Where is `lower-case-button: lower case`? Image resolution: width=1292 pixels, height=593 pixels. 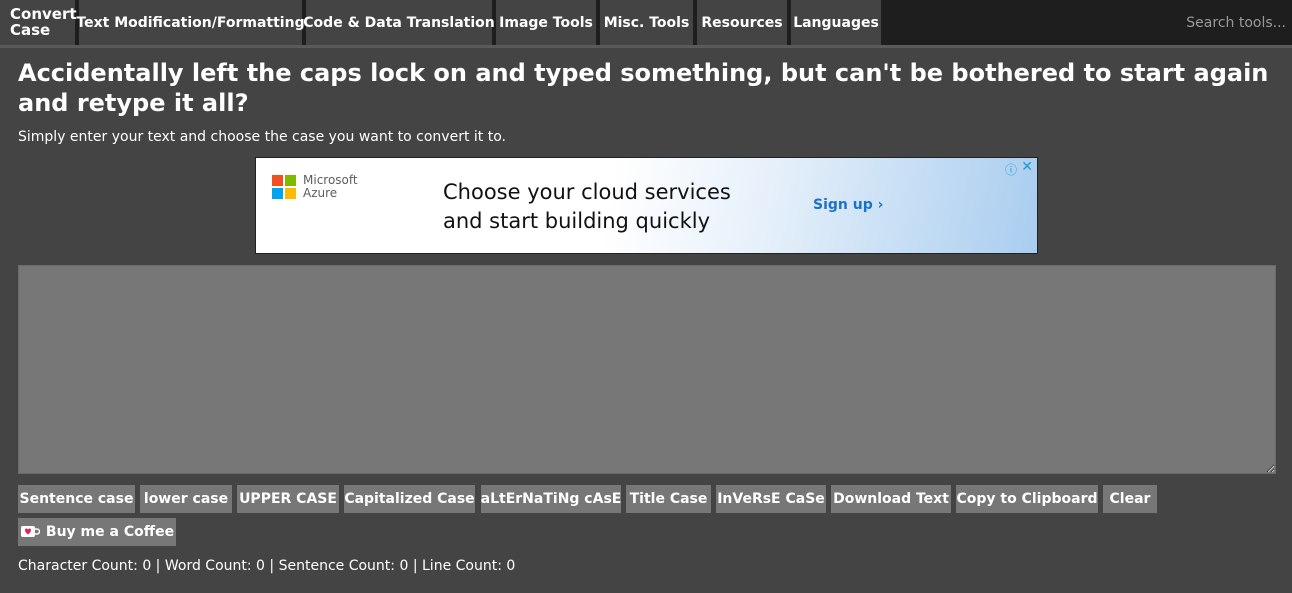 lower-case-button: lower case is located at coordinates (186, 499).